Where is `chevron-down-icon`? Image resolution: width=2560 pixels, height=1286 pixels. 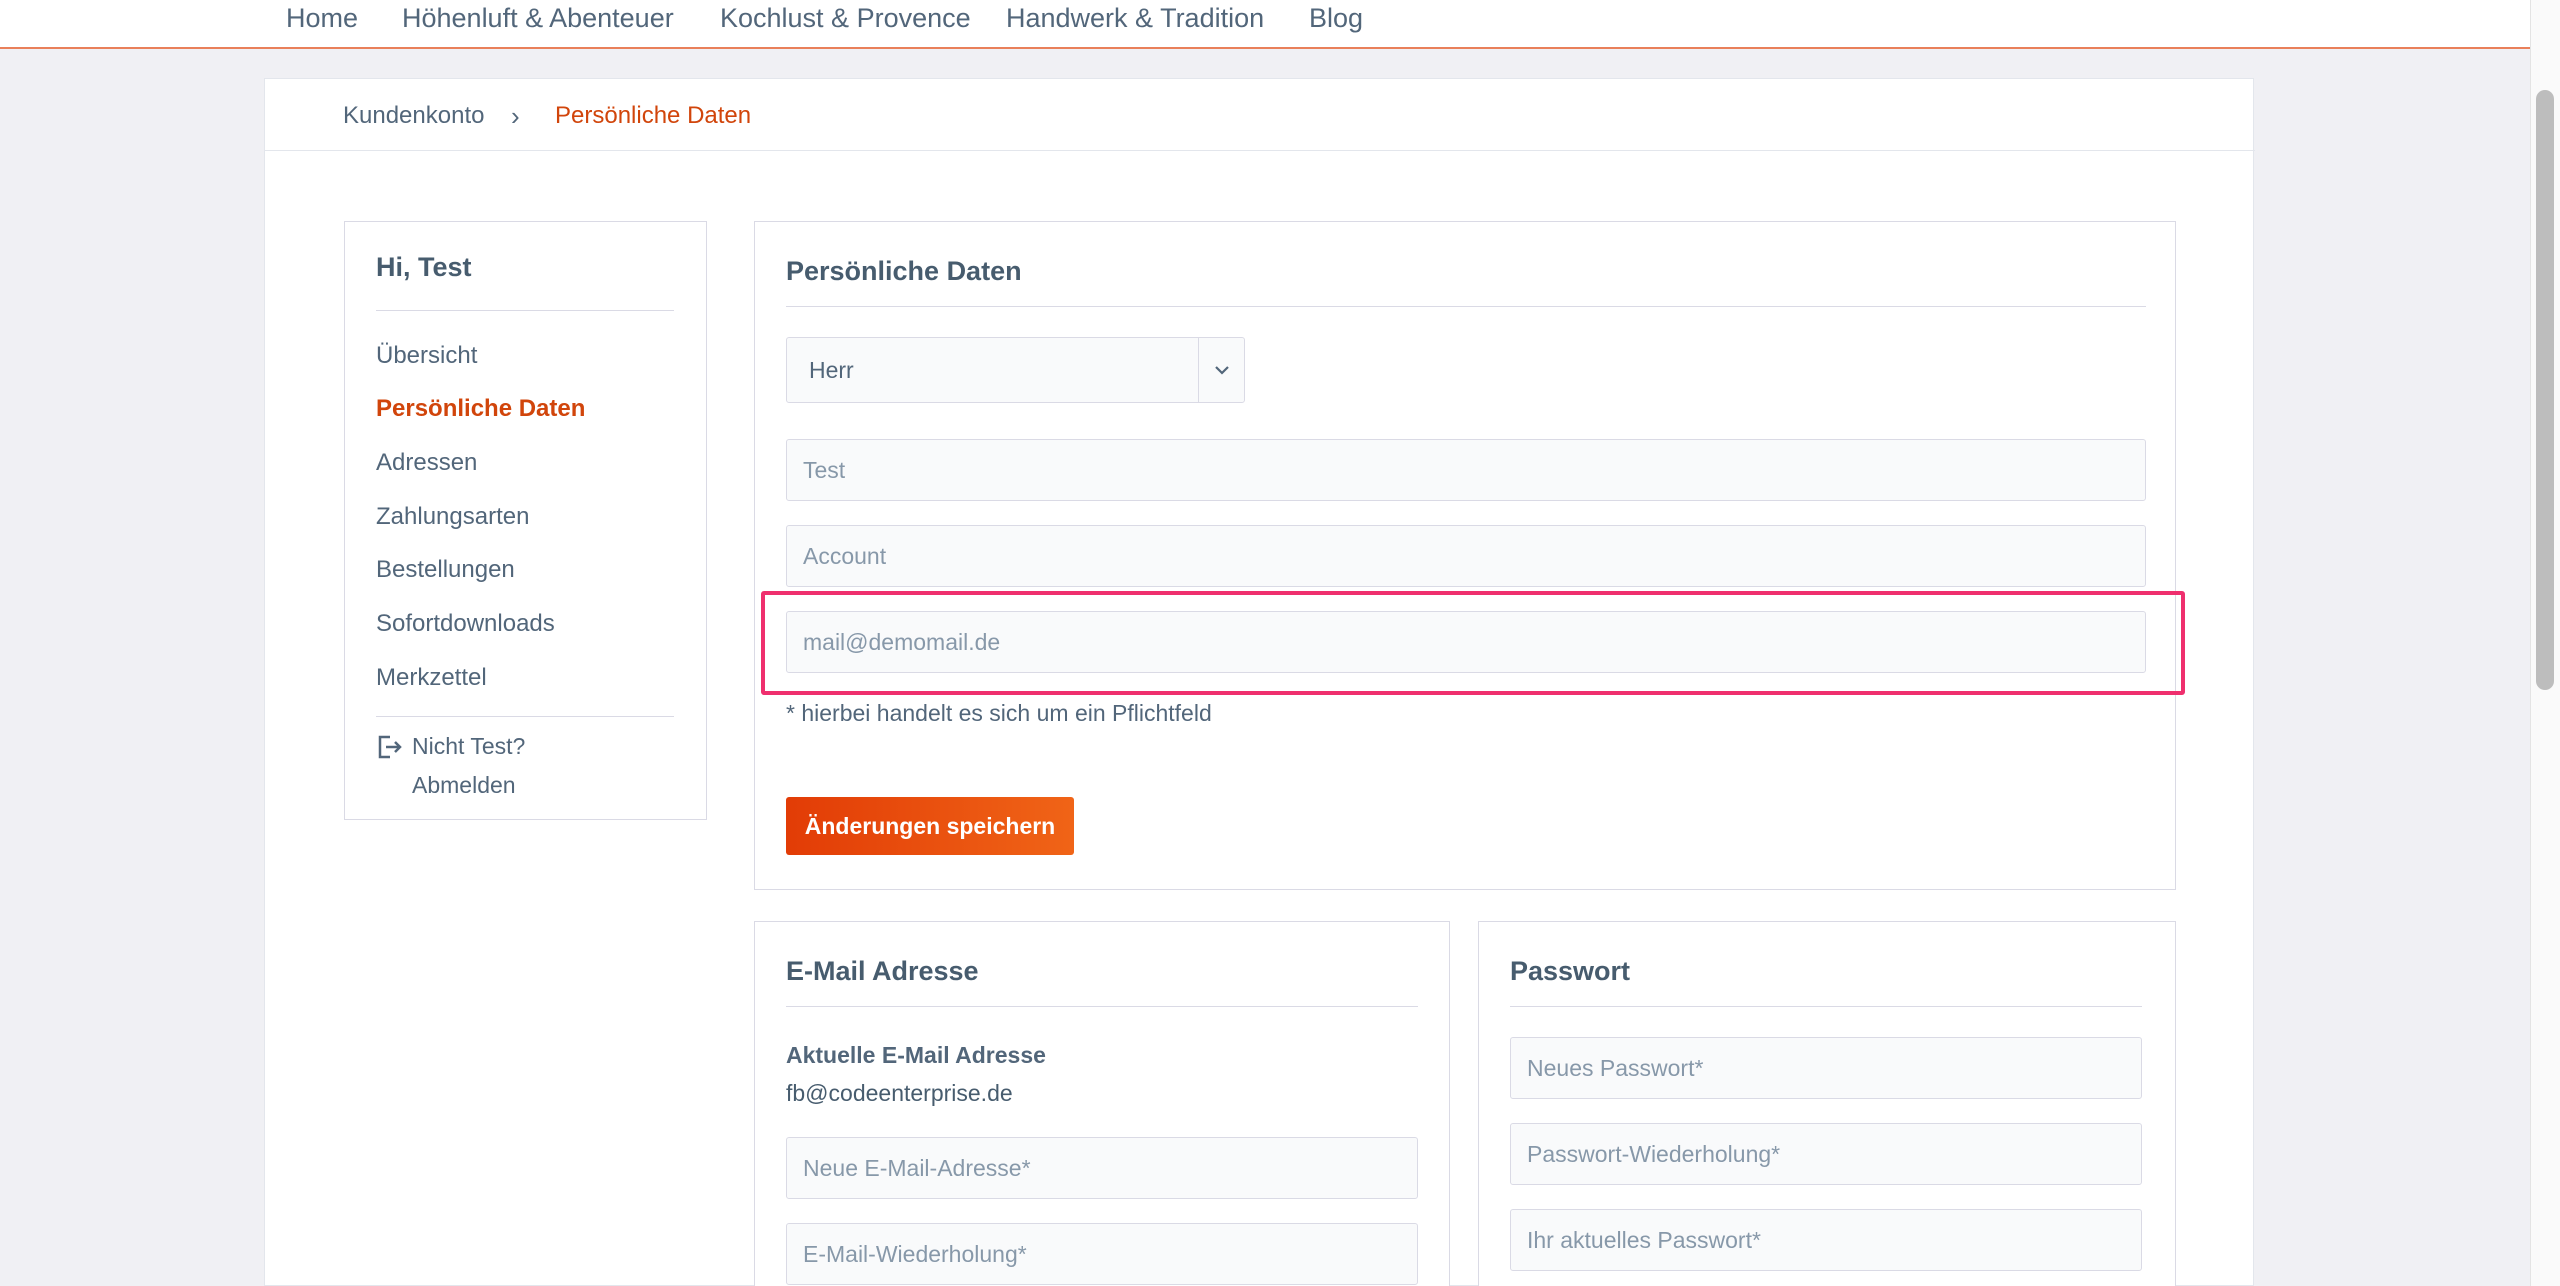
chevron-down-icon is located at coordinates (1221, 370).